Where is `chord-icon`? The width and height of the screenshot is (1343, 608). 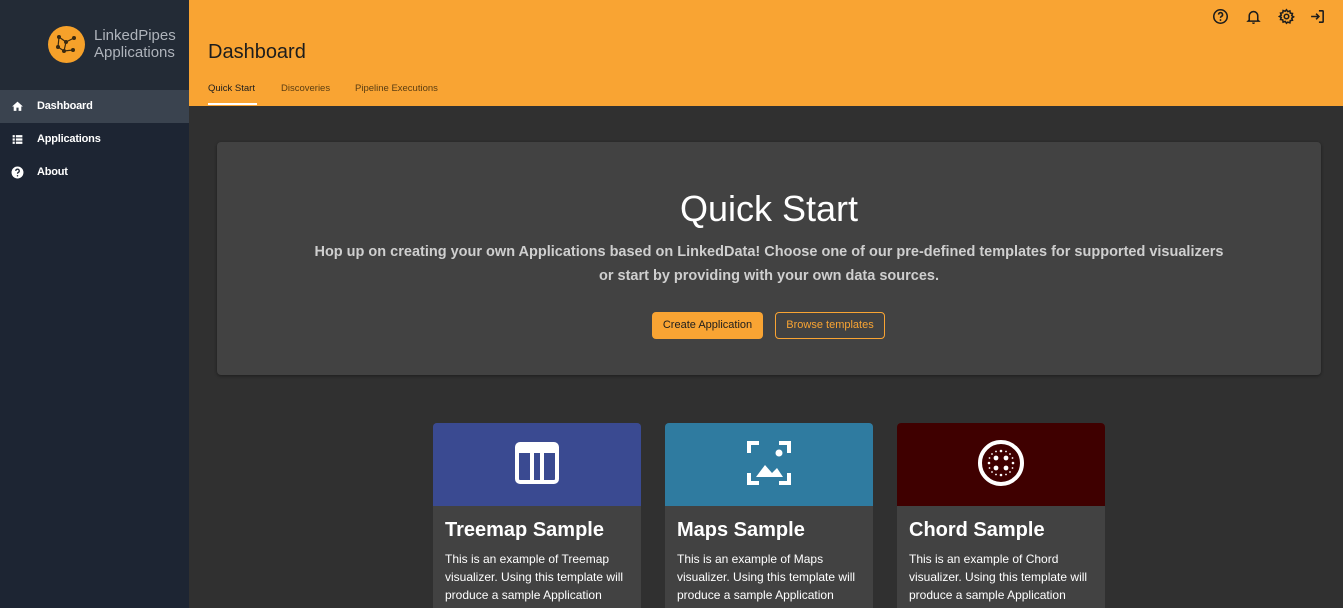 chord-icon is located at coordinates (1001, 463).